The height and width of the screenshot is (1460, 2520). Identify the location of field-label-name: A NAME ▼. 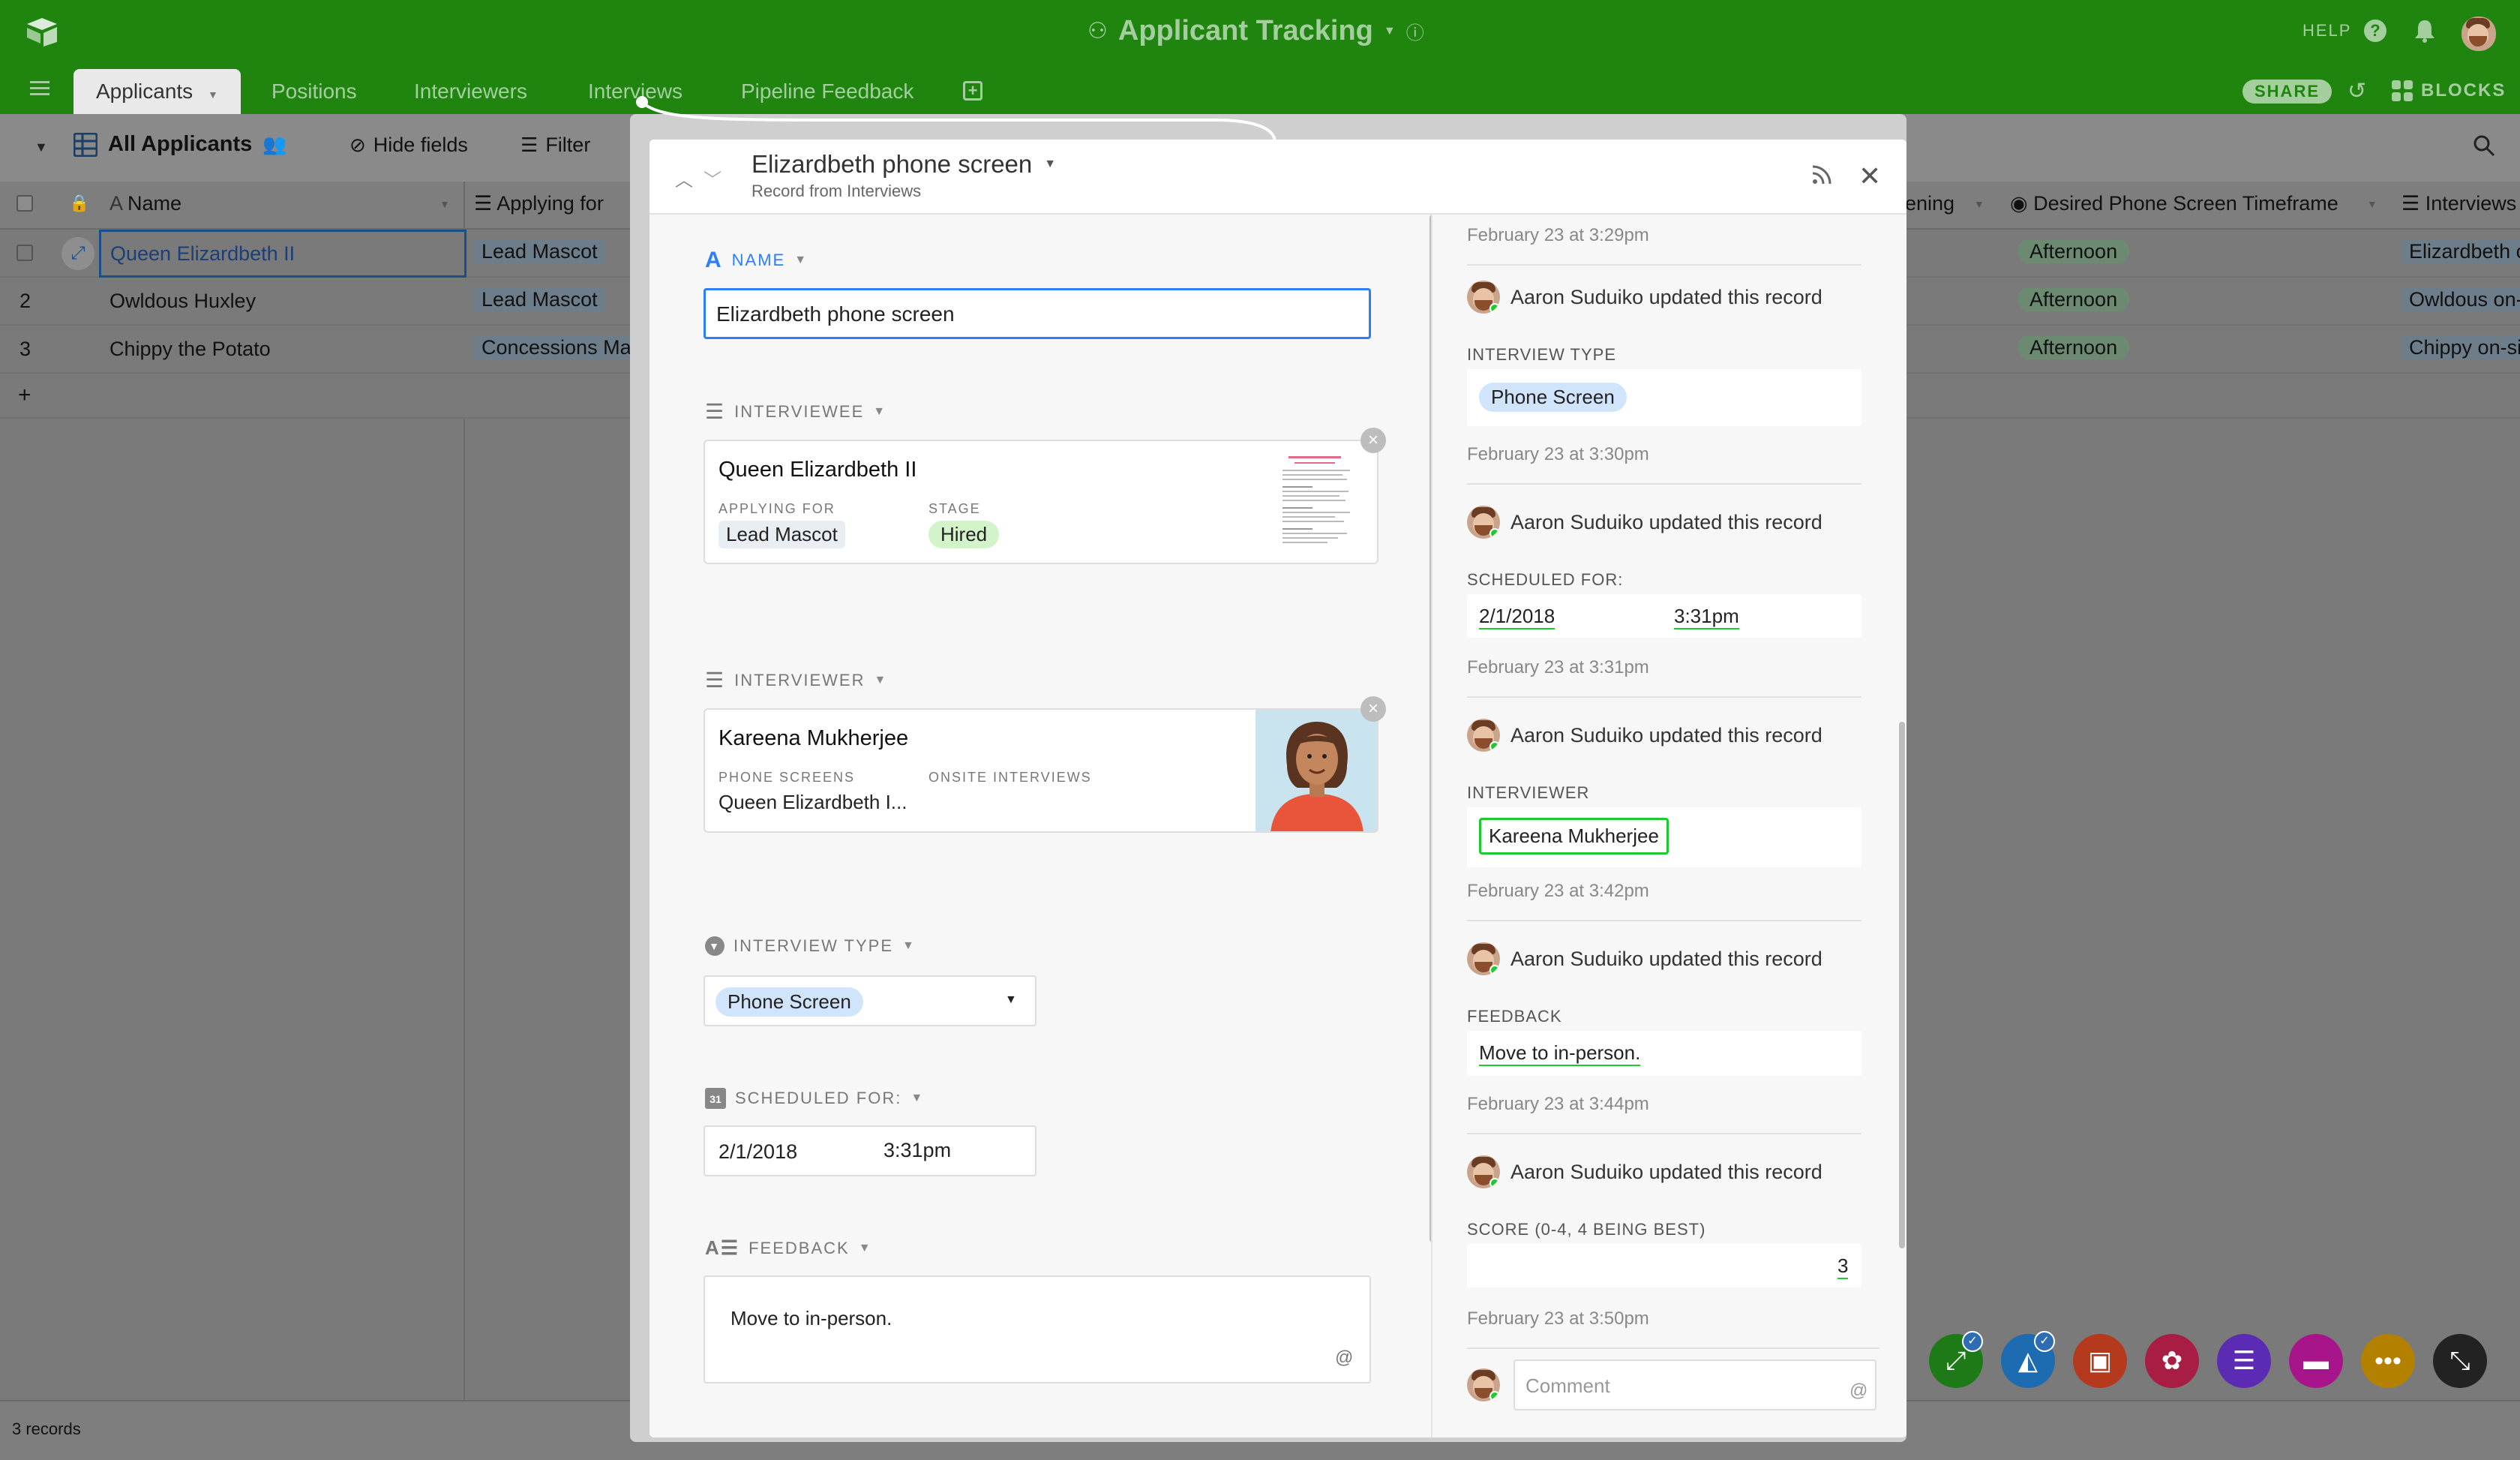
(756, 260).